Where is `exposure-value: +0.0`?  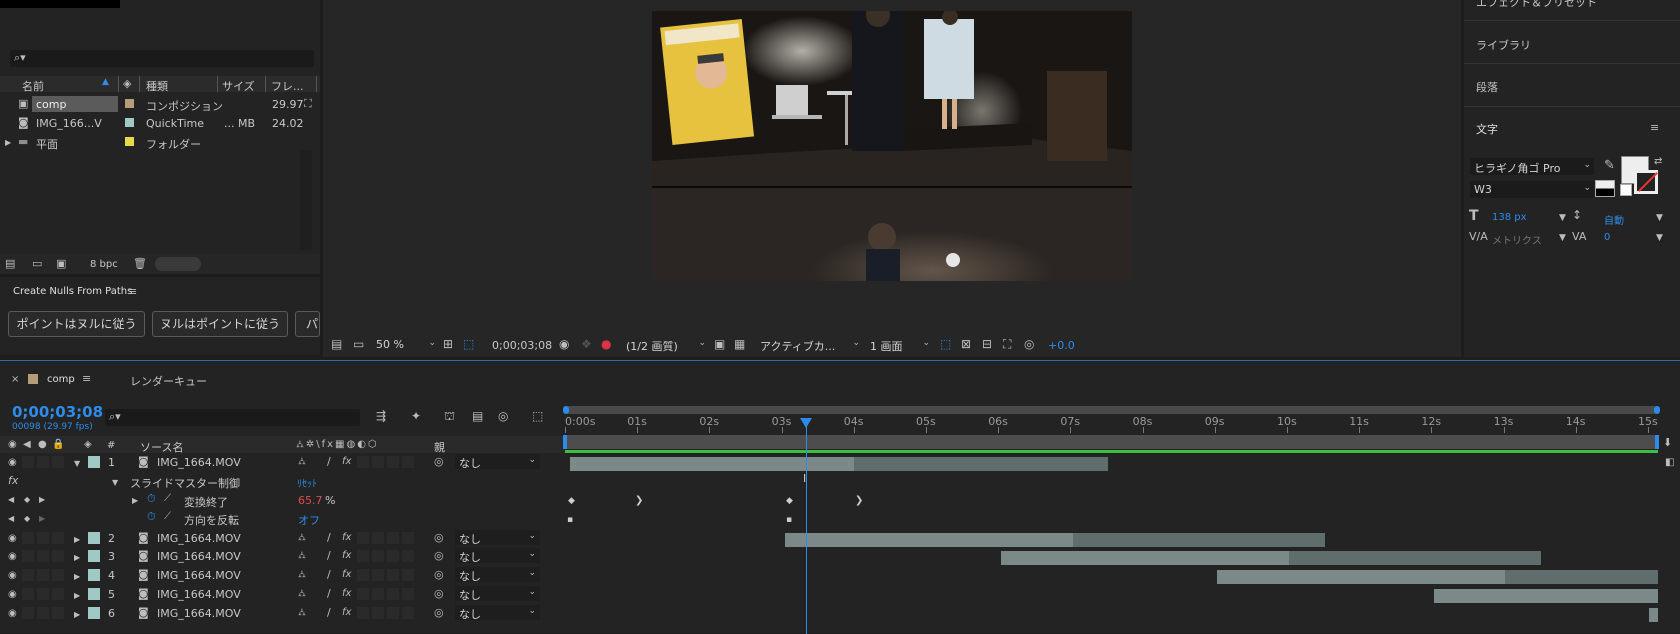 exposure-value: +0.0 is located at coordinates (1061, 345).